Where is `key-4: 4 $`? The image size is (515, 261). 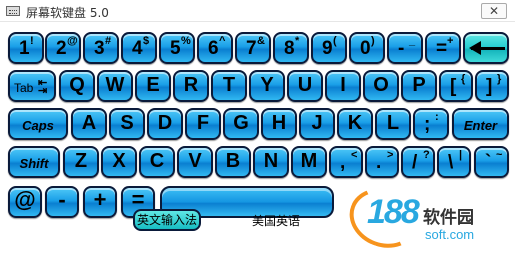 key-4: 4 $ is located at coordinates (139, 48).